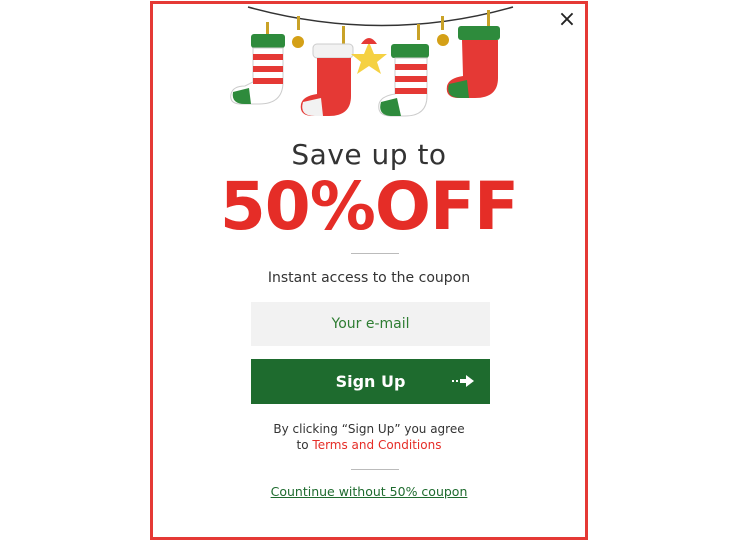 The image size is (741, 540). What do you see at coordinates (369, 206) in the screenshot?
I see `discount-text: 50%OFF` at bounding box center [369, 206].